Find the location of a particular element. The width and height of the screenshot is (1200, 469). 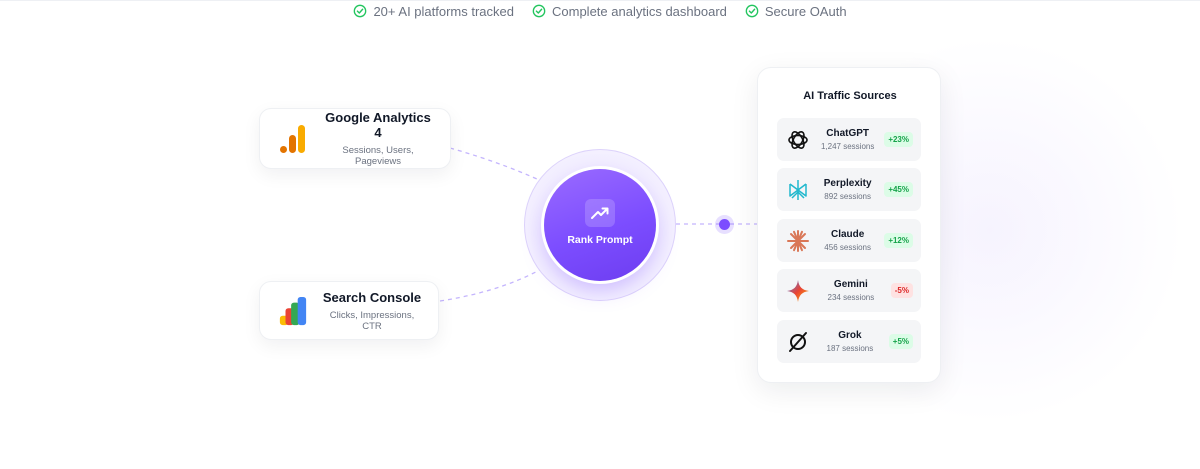

change-badge: +23% is located at coordinates (898, 139).